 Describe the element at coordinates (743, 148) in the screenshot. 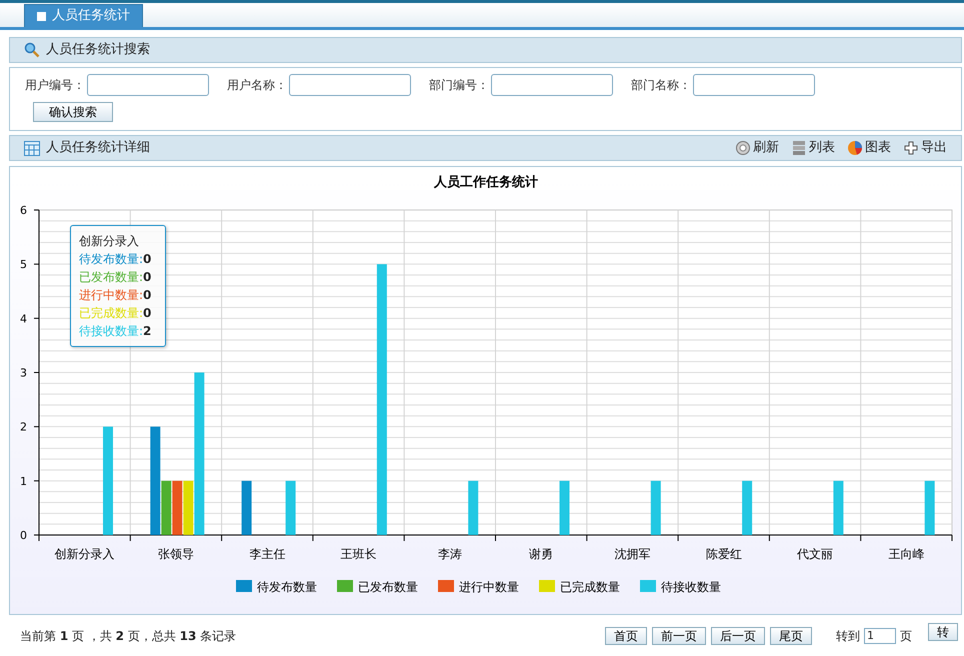

I see `refresh-icon` at that location.